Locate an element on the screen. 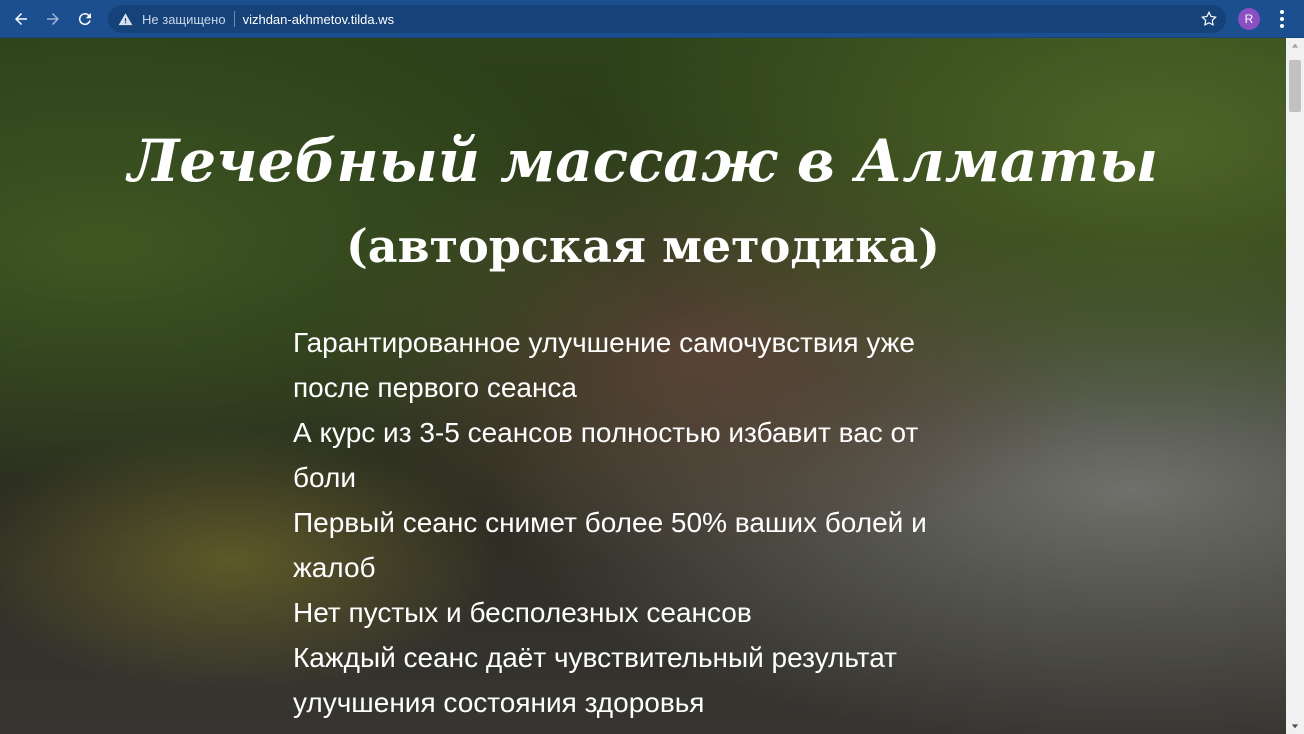 Image resolution: width=1304 pixels, height=734 pixels. back-arrow-icon is located at coordinates (21, 18).